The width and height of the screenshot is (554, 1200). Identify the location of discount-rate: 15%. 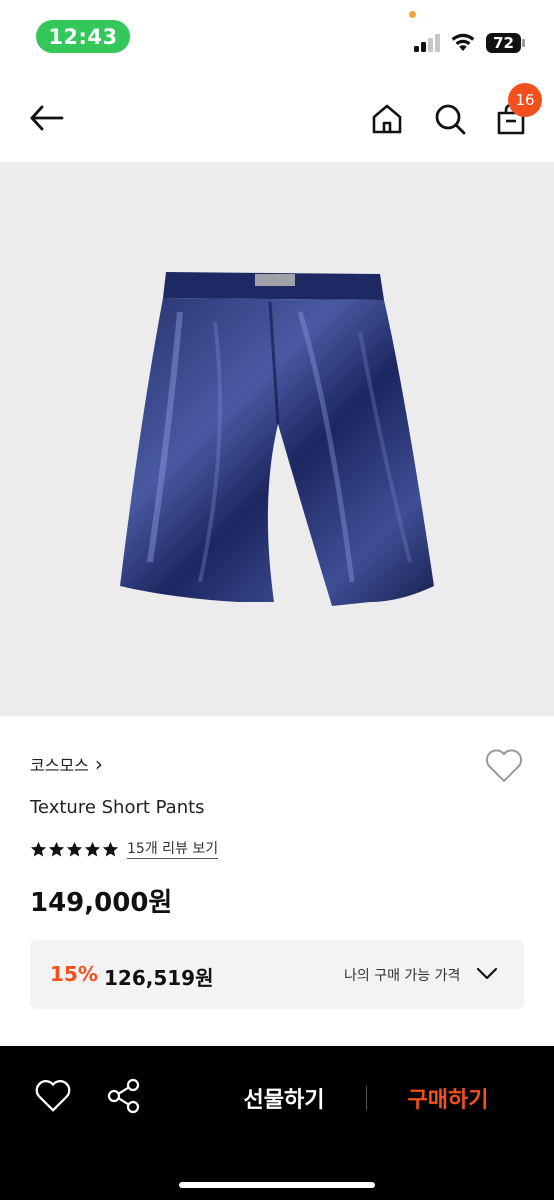
(74, 974).